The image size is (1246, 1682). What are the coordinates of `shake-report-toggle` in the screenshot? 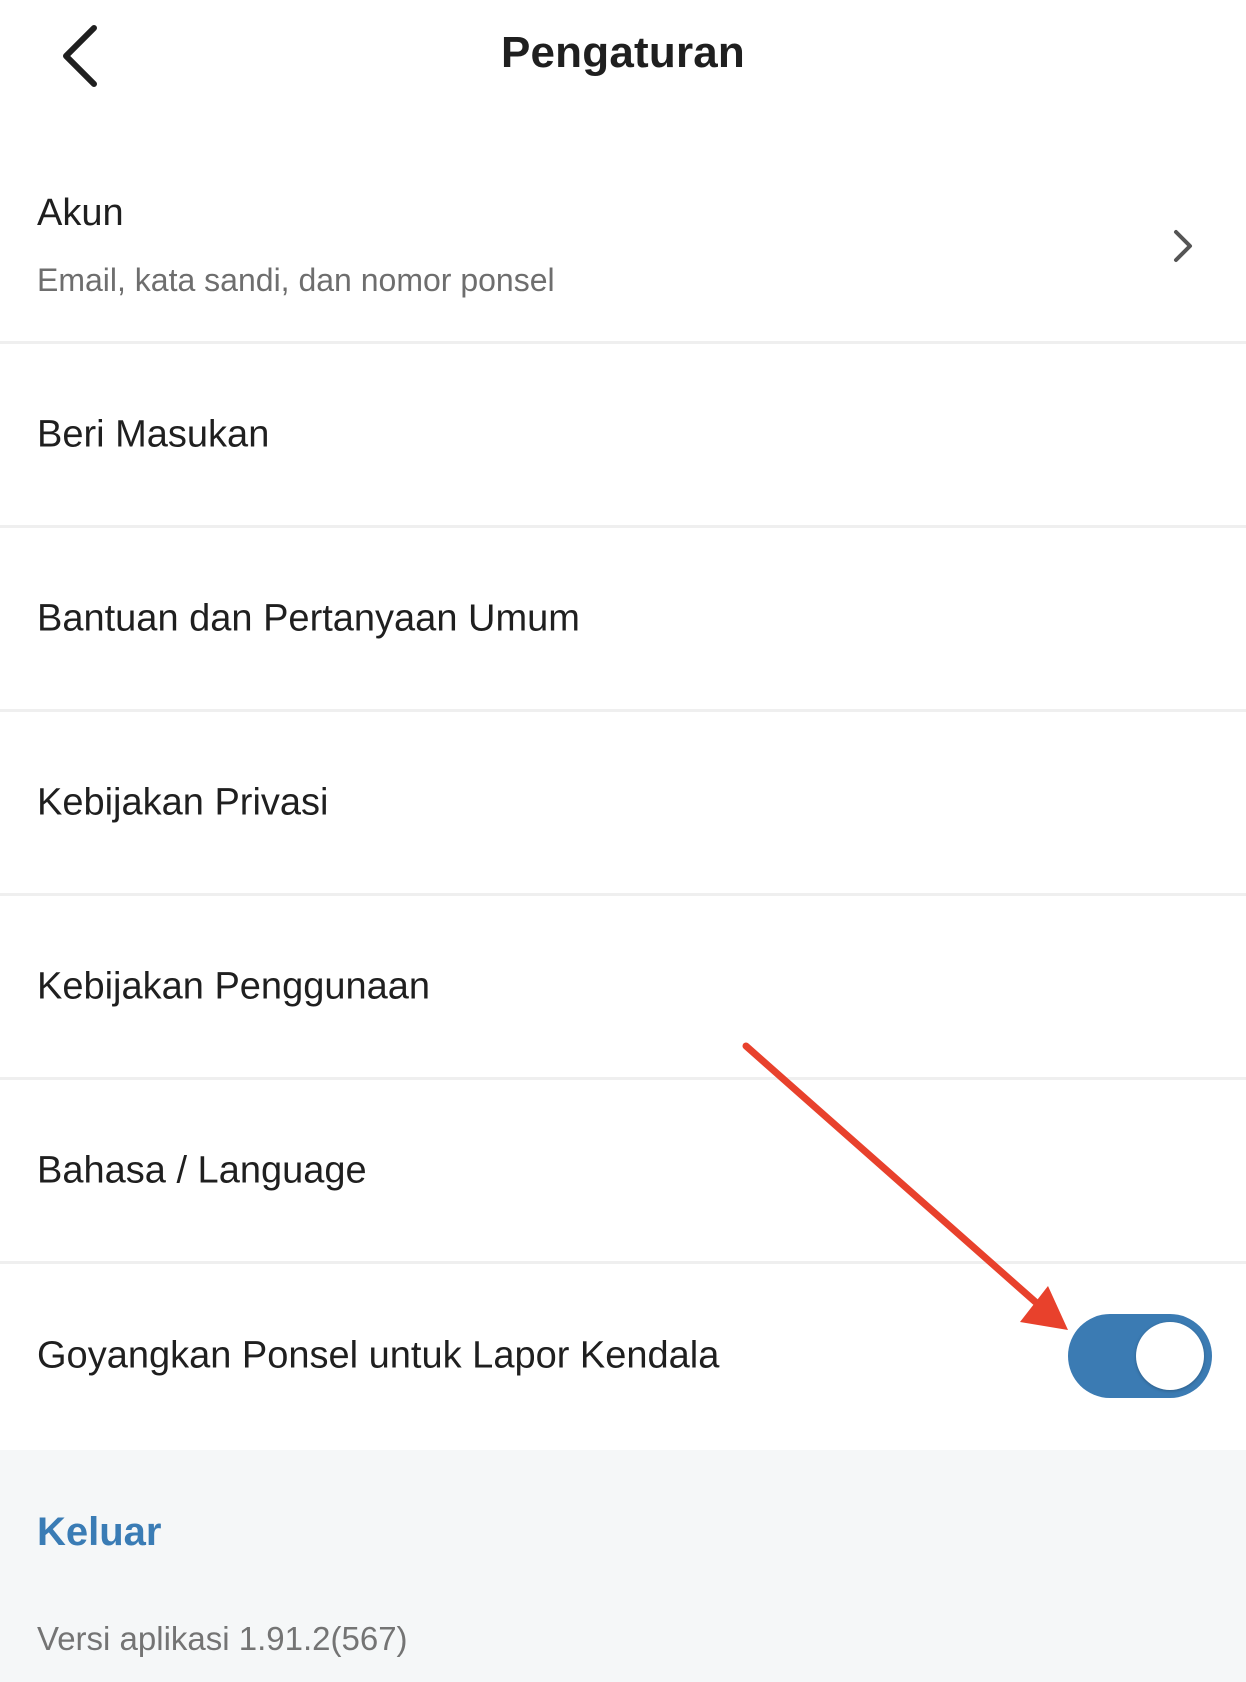 It's located at (1140, 1356).